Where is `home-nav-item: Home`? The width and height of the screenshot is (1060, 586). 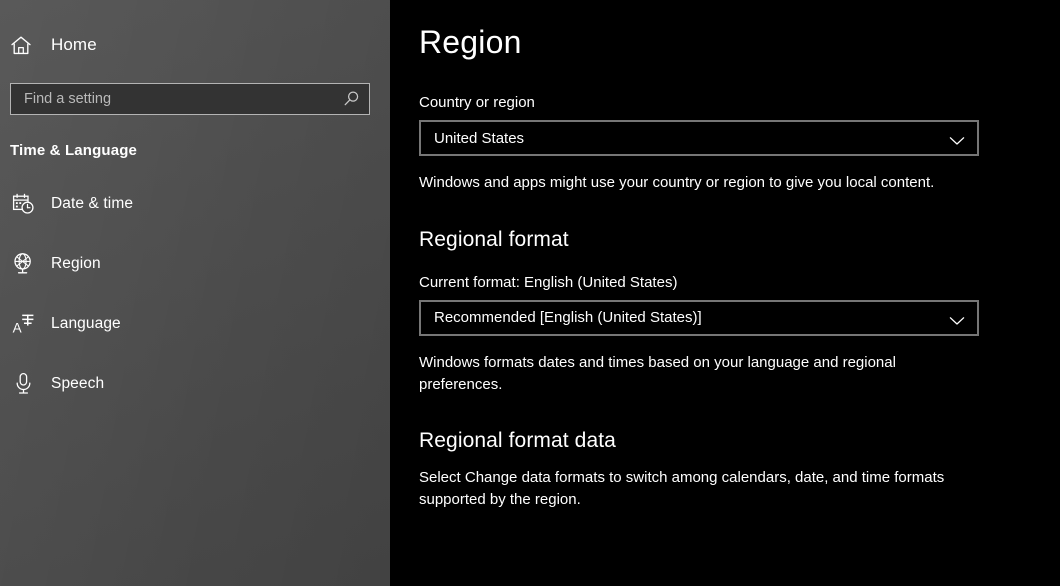
home-nav-item: Home is located at coordinates (195, 45).